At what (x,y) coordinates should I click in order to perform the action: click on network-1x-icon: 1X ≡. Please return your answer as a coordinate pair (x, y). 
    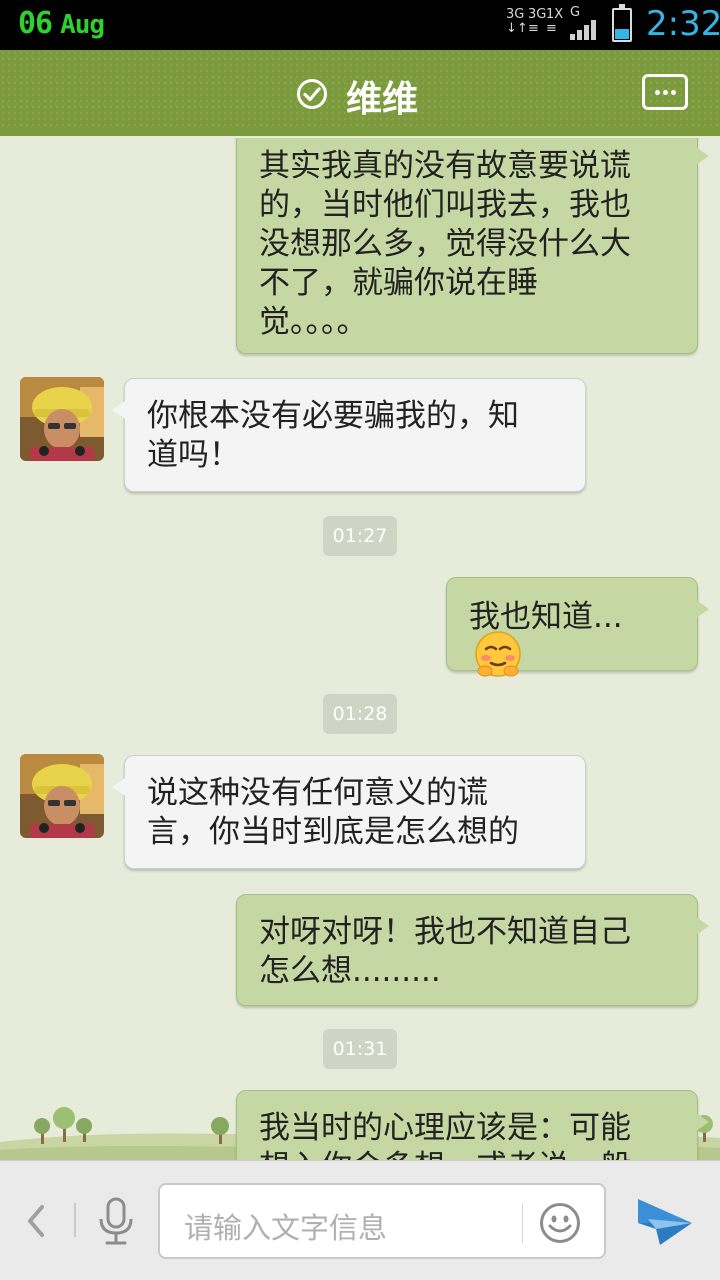
    Looking at the image, I should click on (554, 22).